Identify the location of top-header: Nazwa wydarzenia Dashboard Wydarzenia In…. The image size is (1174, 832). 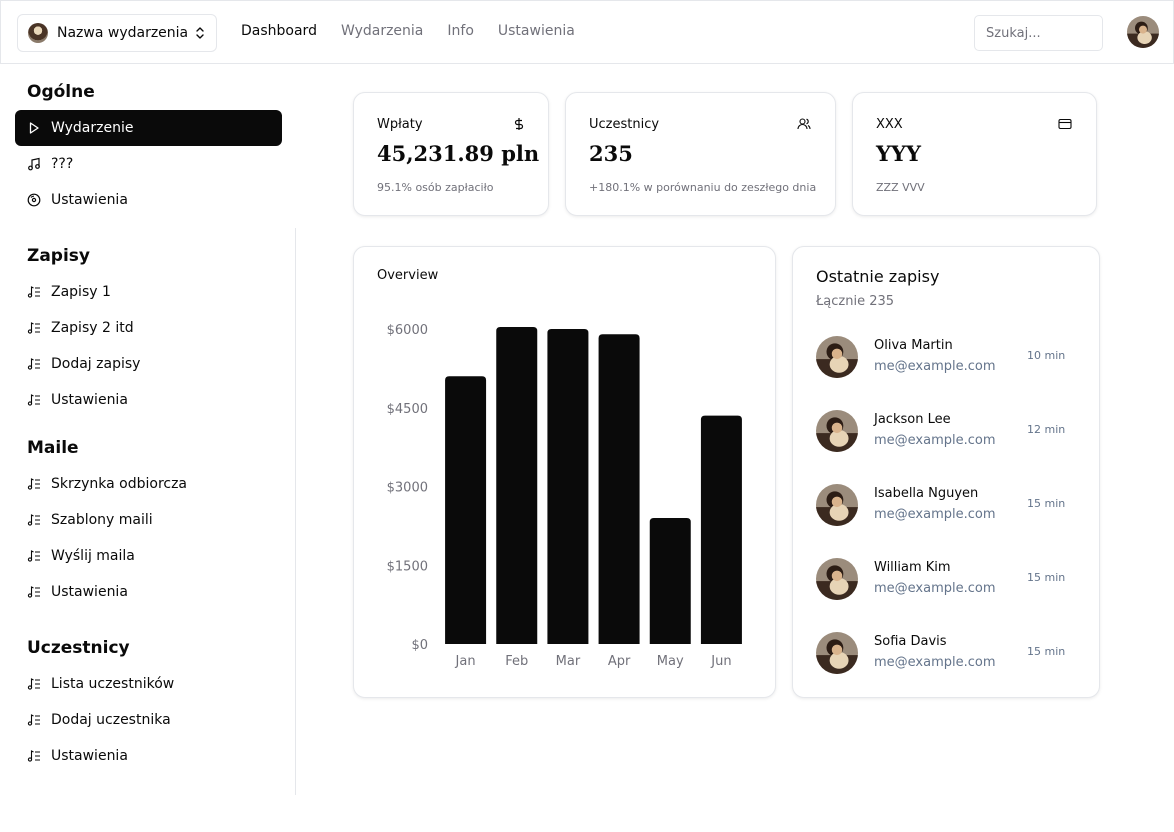
(587, 32).